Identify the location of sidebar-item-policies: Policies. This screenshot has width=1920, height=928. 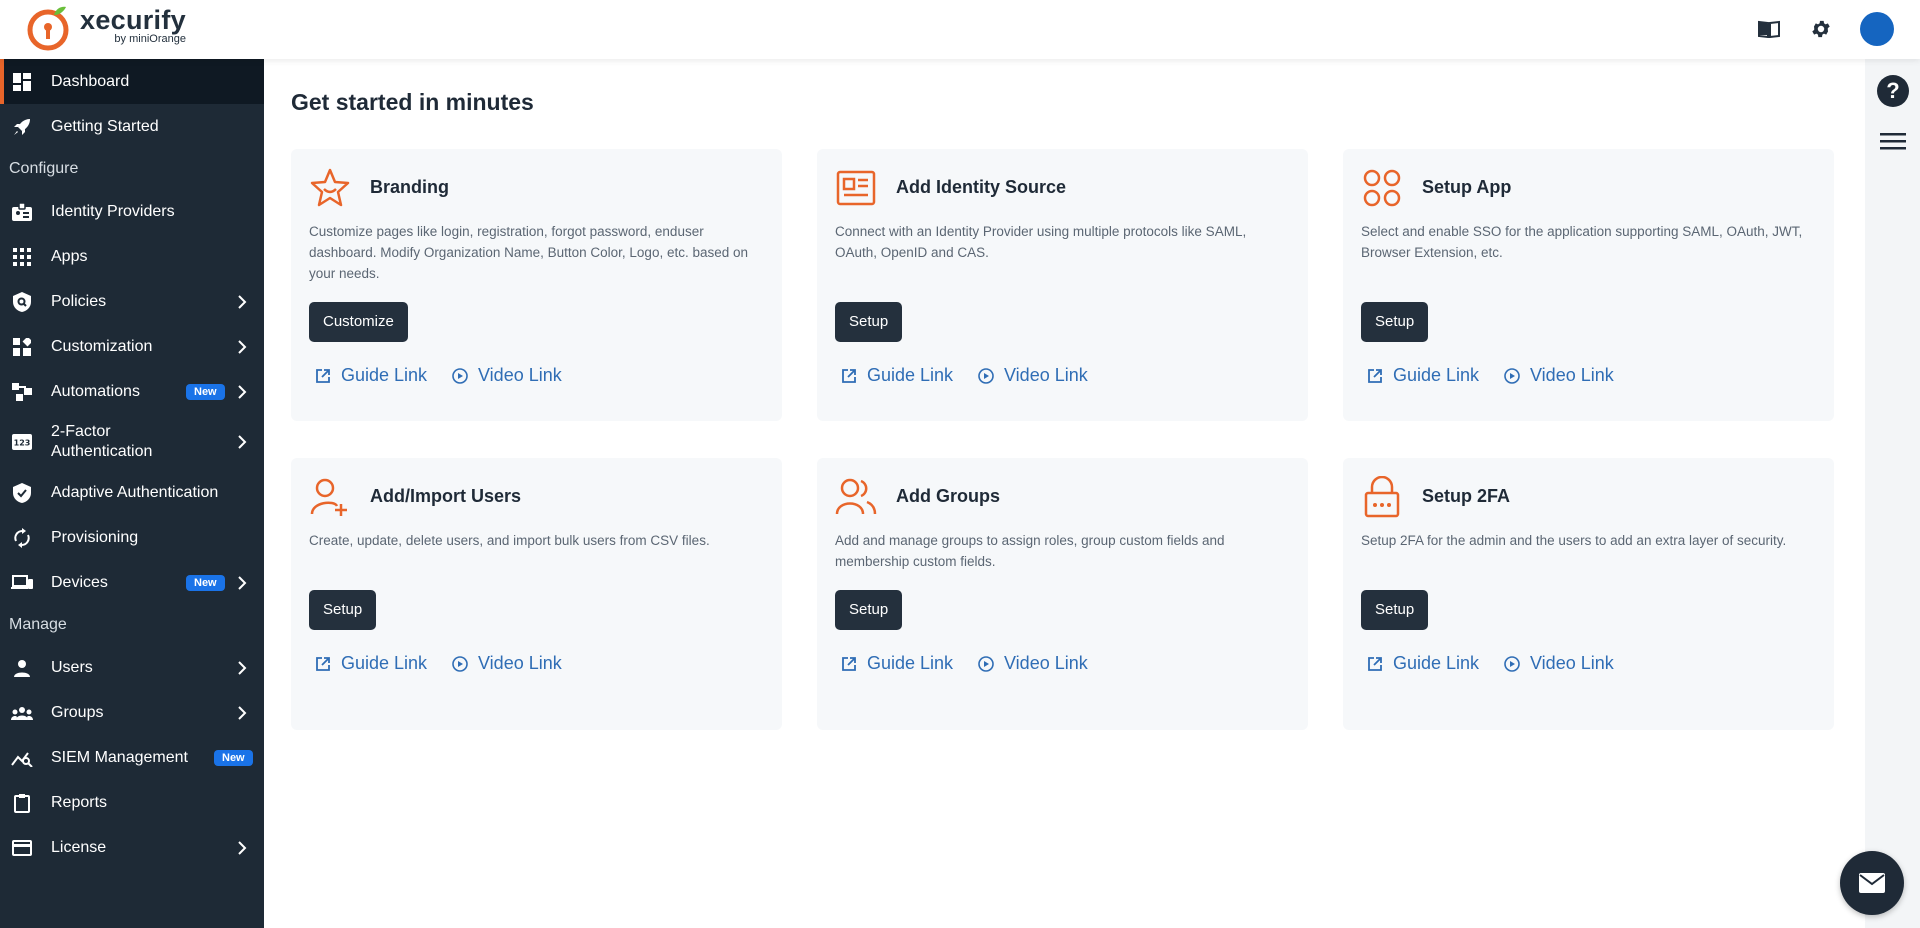
(132, 301).